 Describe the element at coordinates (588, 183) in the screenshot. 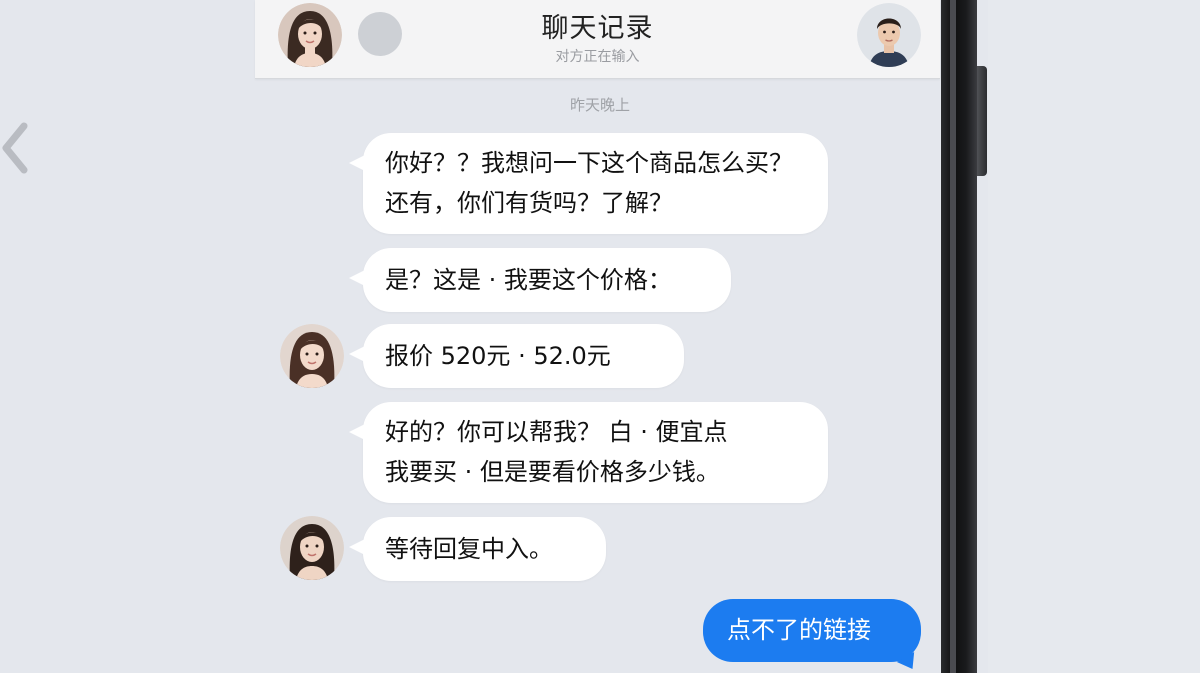

I see `message-bubble-received: 你好？？我想问一下这个商品怎么买？ 还有，你们有货吗？了解？` at that location.